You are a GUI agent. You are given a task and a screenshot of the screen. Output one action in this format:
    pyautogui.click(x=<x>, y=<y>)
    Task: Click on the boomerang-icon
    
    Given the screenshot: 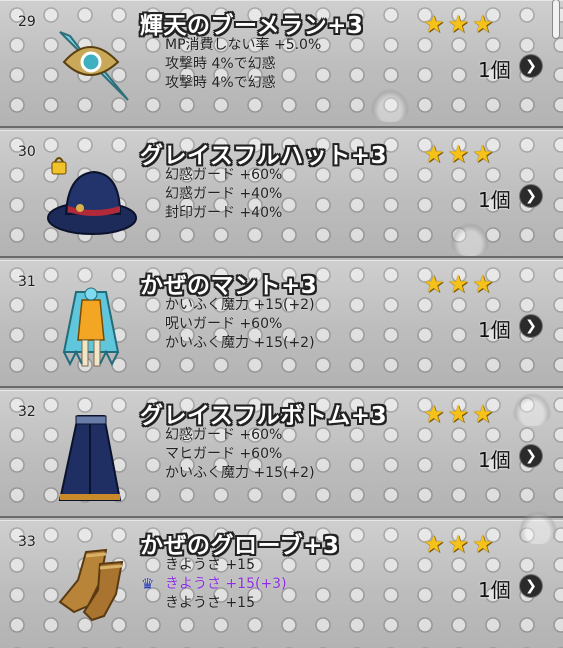 What is the action you would take?
    pyautogui.click(x=94, y=66)
    